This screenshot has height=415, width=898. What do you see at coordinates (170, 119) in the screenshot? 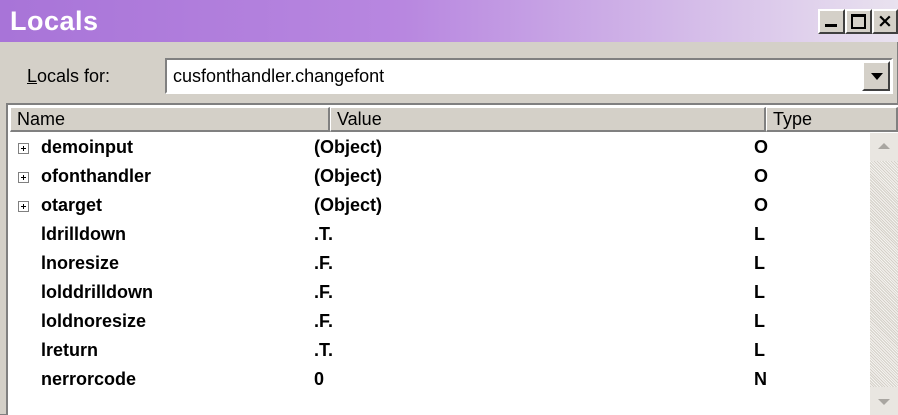
I see `column-header-name: Name` at bounding box center [170, 119].